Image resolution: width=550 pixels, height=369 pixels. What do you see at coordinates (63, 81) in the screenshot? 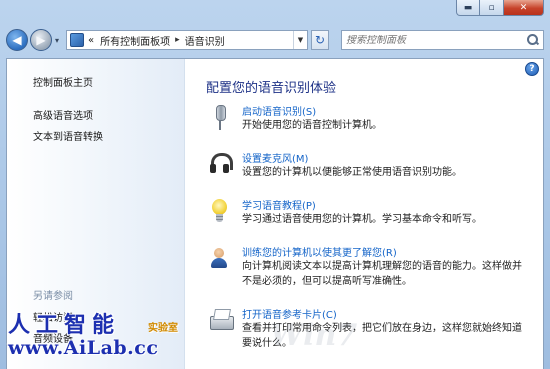
I see `sidebar-item-control-panel-home: 控制面板主页` at bounding box center [63, 81].